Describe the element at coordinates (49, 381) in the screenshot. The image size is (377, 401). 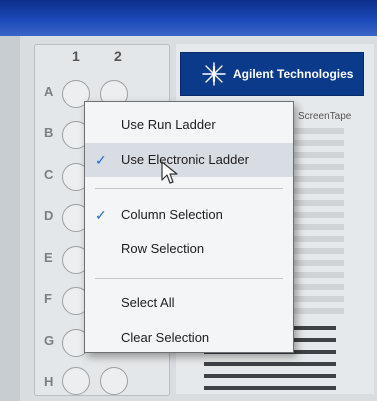
I see `row-header-h: H` at that location.